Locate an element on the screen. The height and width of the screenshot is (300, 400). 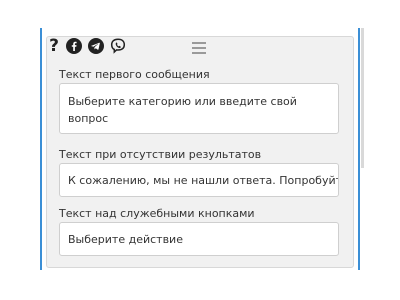
no-results-label: Текст при отсутствии результатов is located at coordinates (160, 154).